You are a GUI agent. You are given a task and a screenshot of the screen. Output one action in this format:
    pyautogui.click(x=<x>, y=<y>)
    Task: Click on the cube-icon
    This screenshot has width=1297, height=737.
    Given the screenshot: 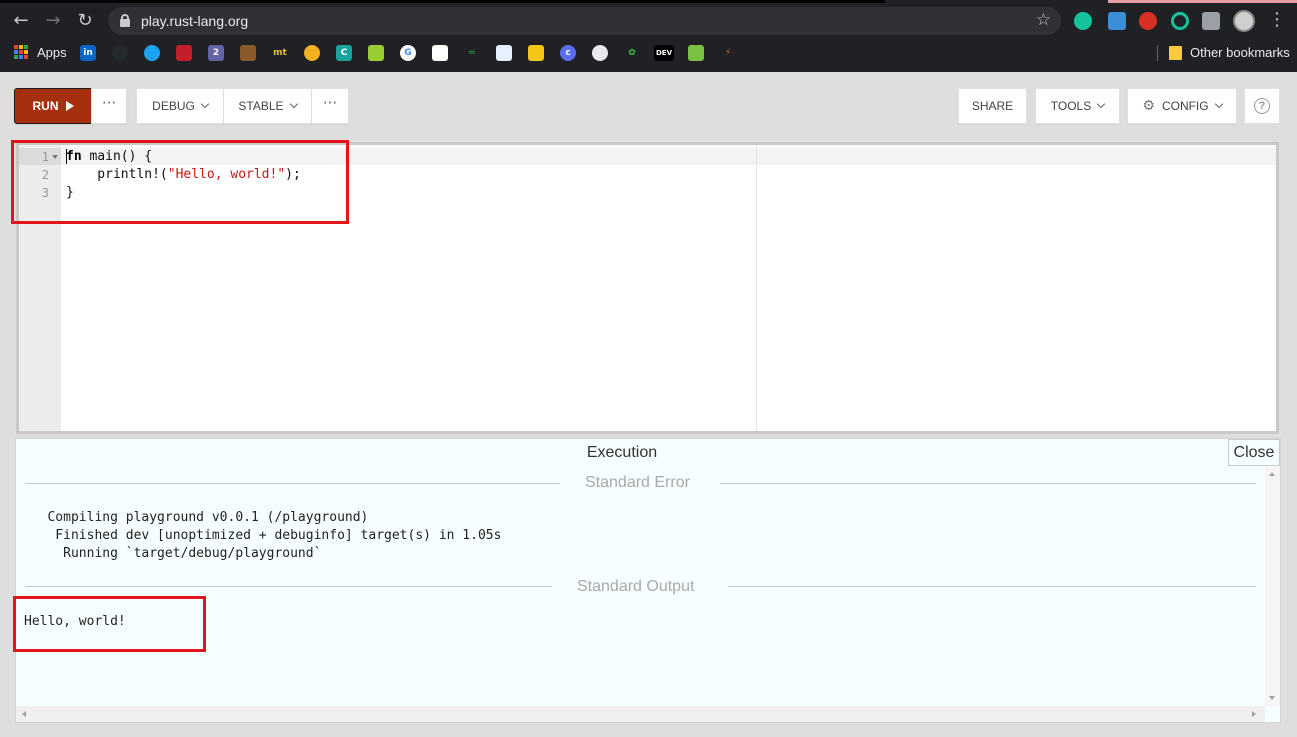 What is the action you would take?
    pyautogui.click(x=696, y=53)
    